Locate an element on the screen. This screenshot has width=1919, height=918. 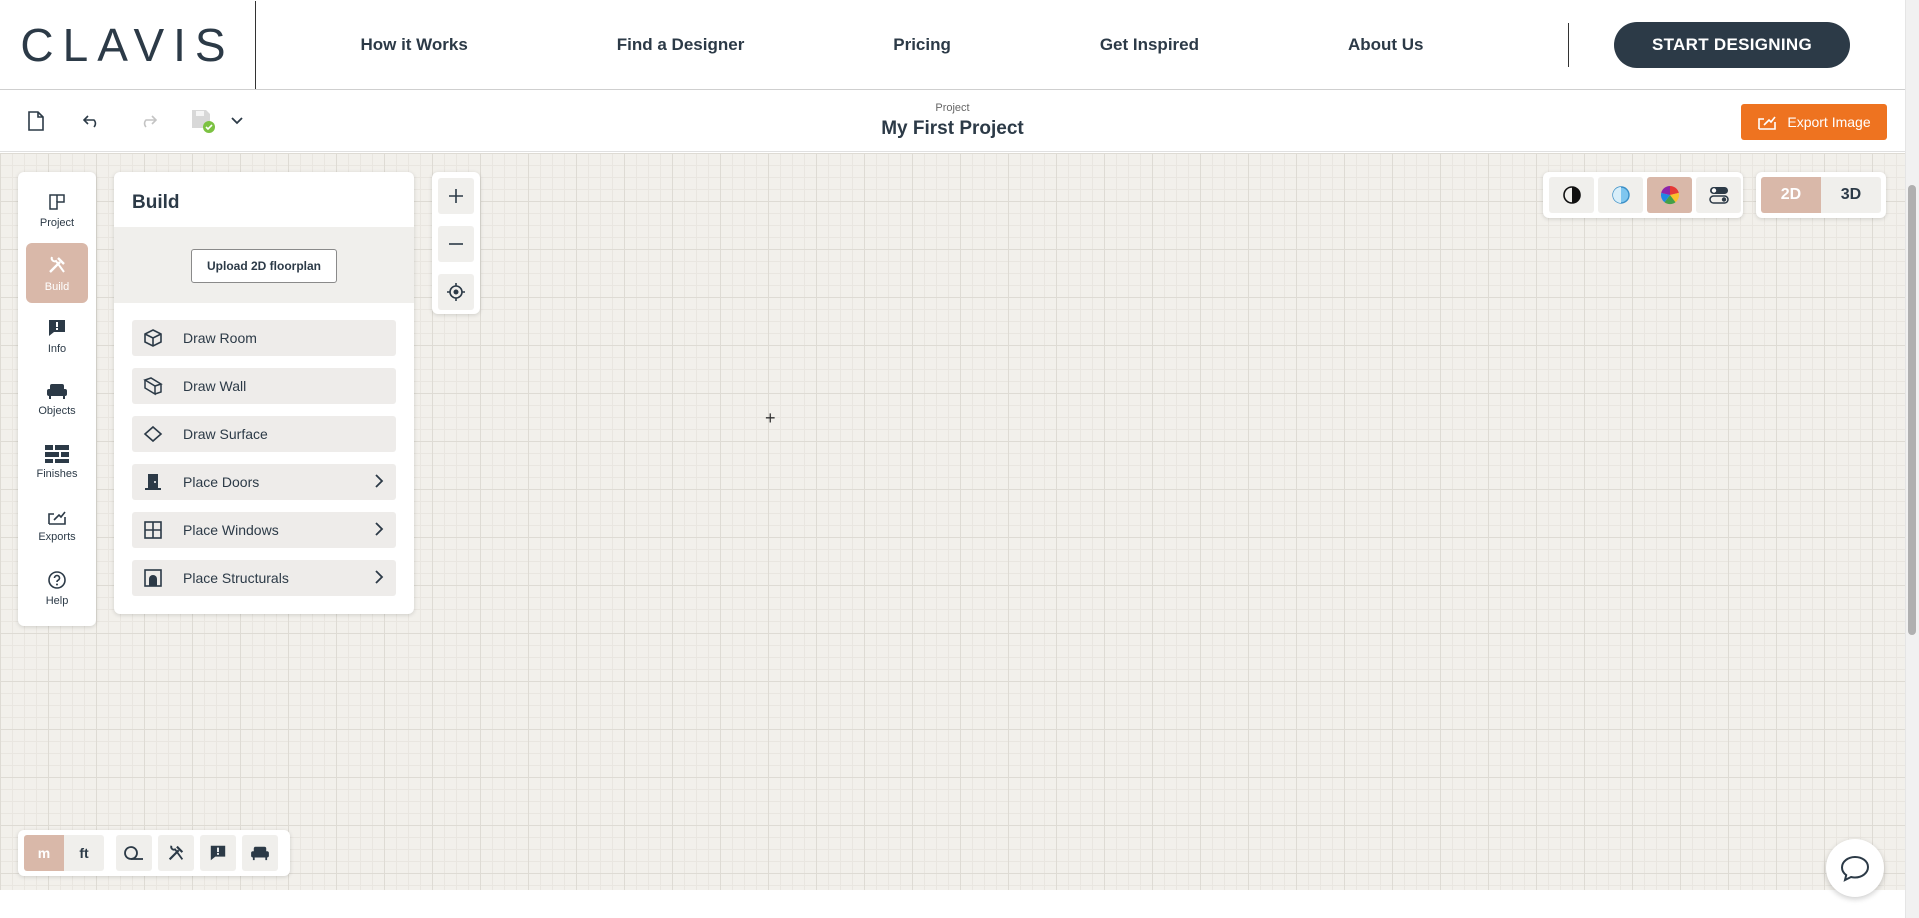
rail-item-info: Info is located at coordinates (57, 336).